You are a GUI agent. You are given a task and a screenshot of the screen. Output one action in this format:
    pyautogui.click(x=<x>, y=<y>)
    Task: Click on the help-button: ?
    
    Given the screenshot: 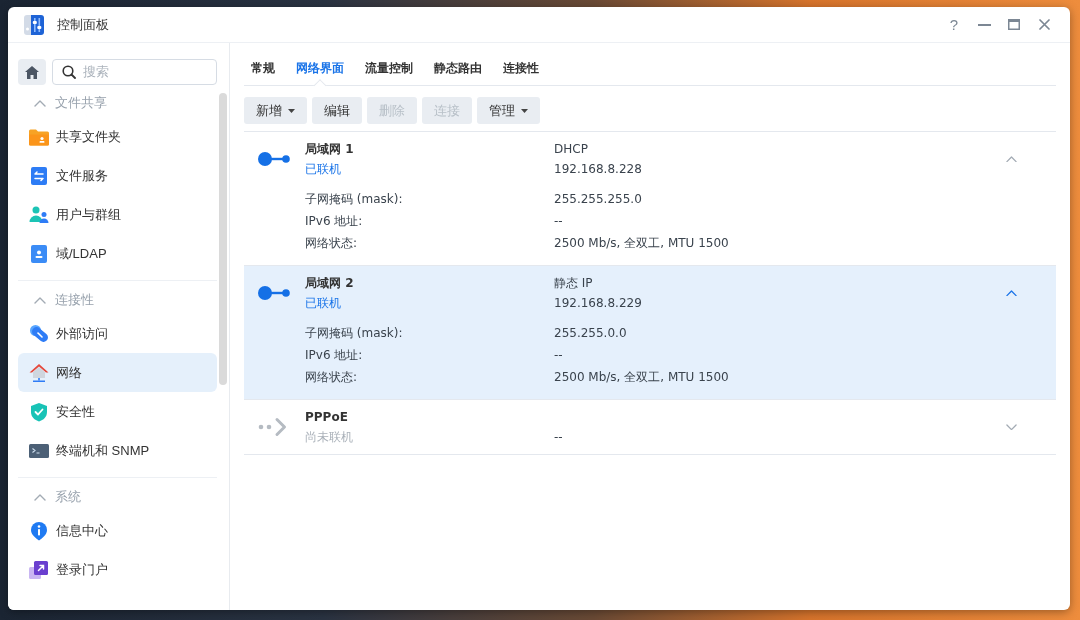 What is the action you would take?
    pyautogui.click(x=954, y=24)
    